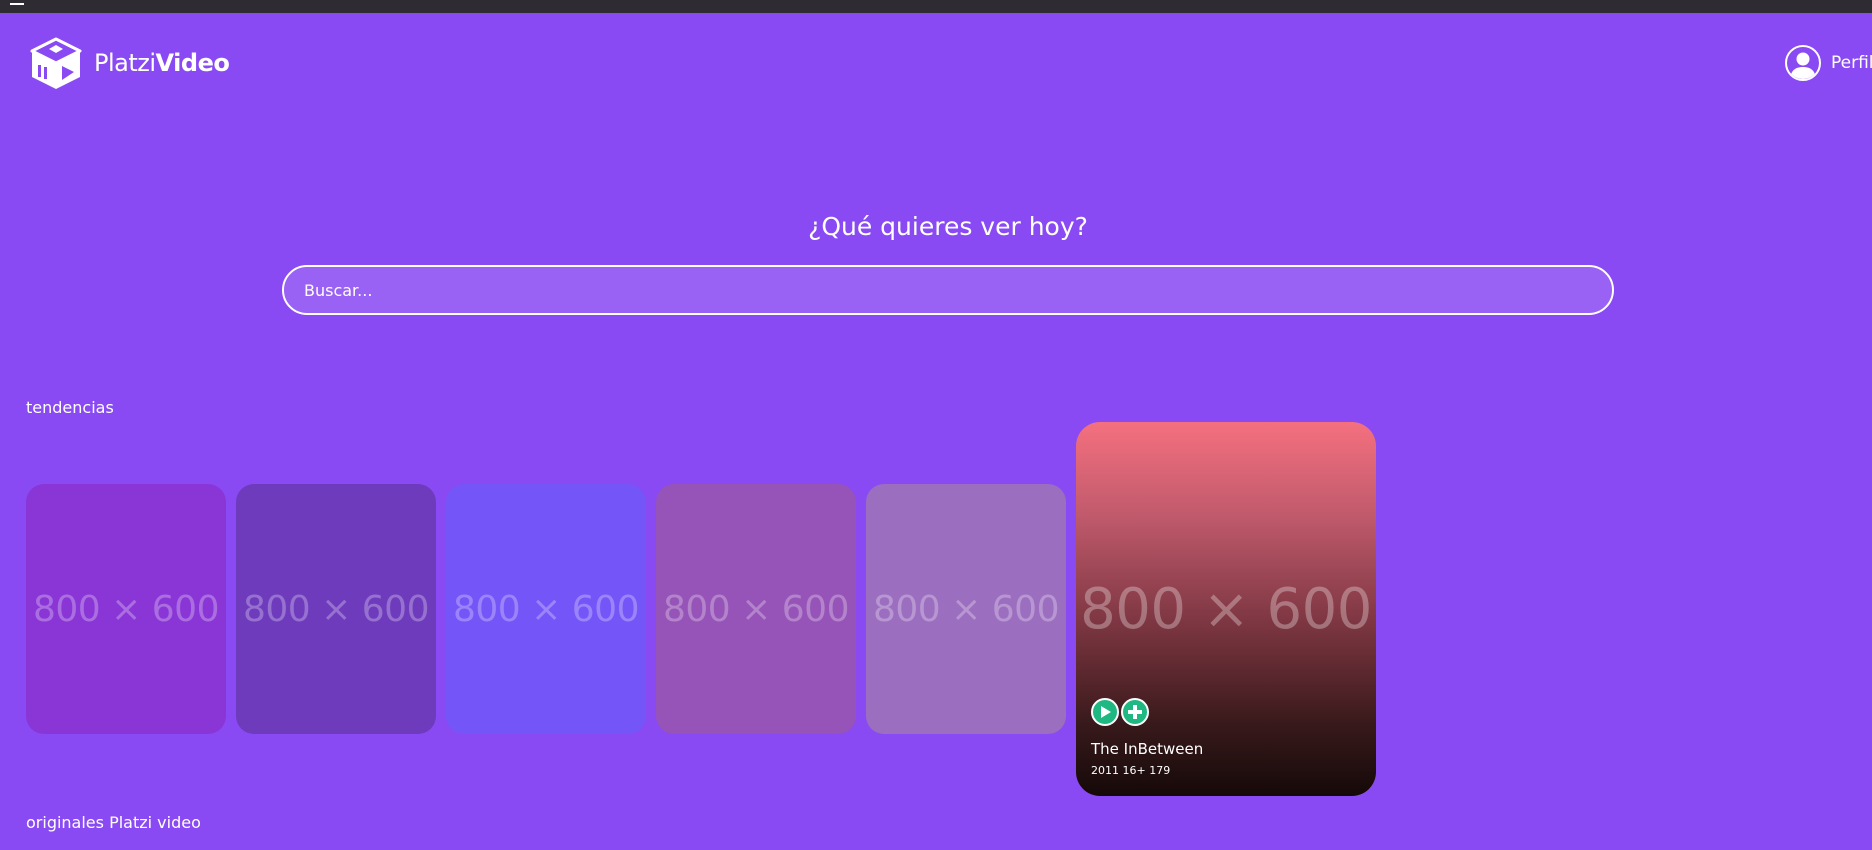  What do you see at coordinates (948, 226) in the screenshot?
I see `page-title: ¿Qué quieres ver hoy?` at bounding box center [948, 226].